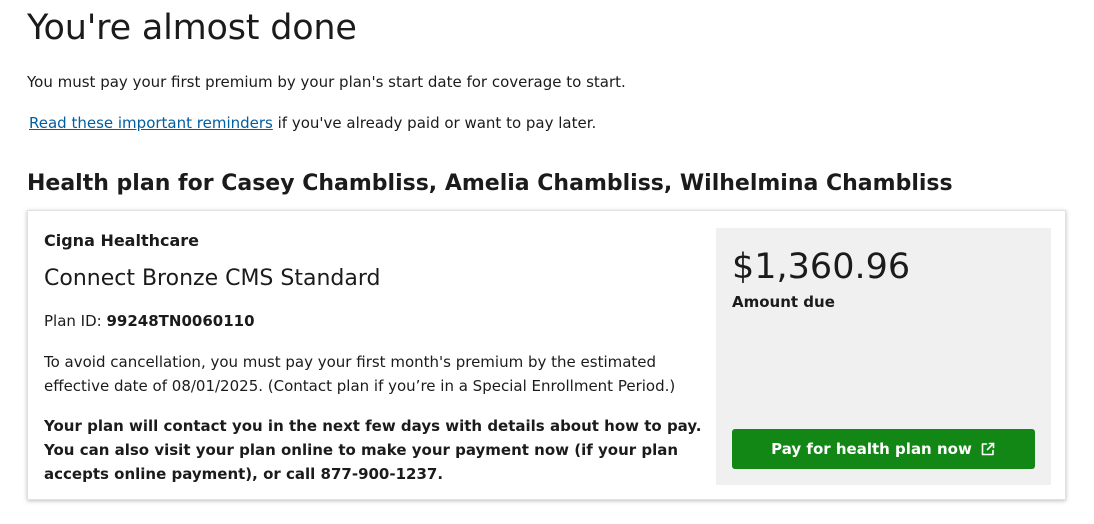 Image resolution: width=1094 pixels, height=524 pixels. I want to click on reminders-link: Read these important reminders, so click(151, 123).